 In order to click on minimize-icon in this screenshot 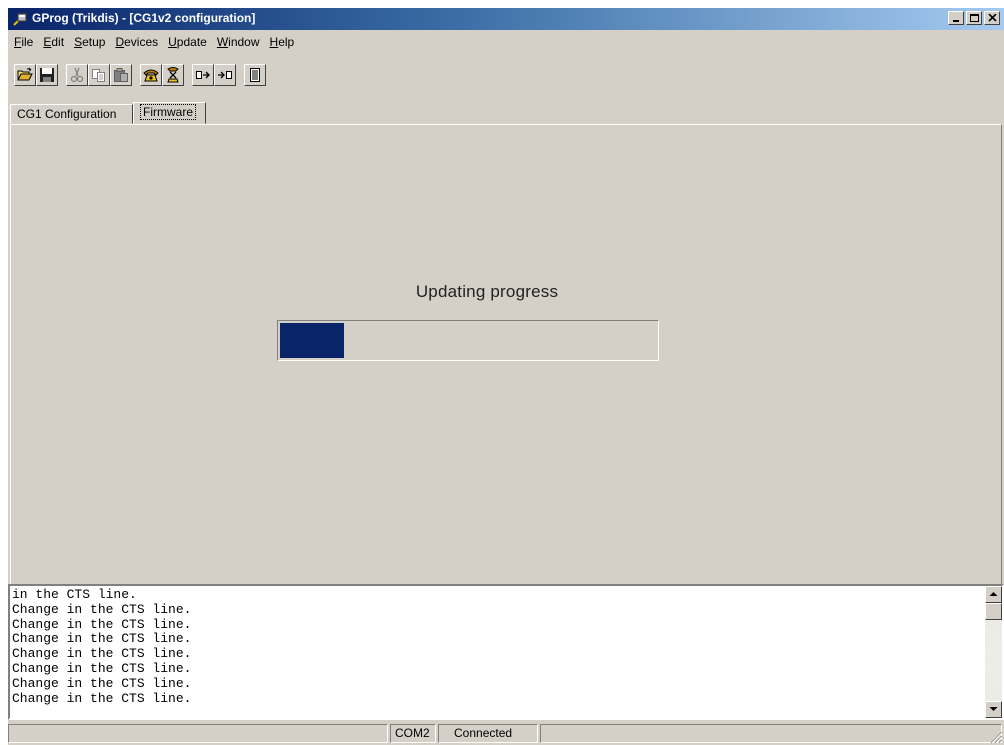, I will do `click(956, 21)`.